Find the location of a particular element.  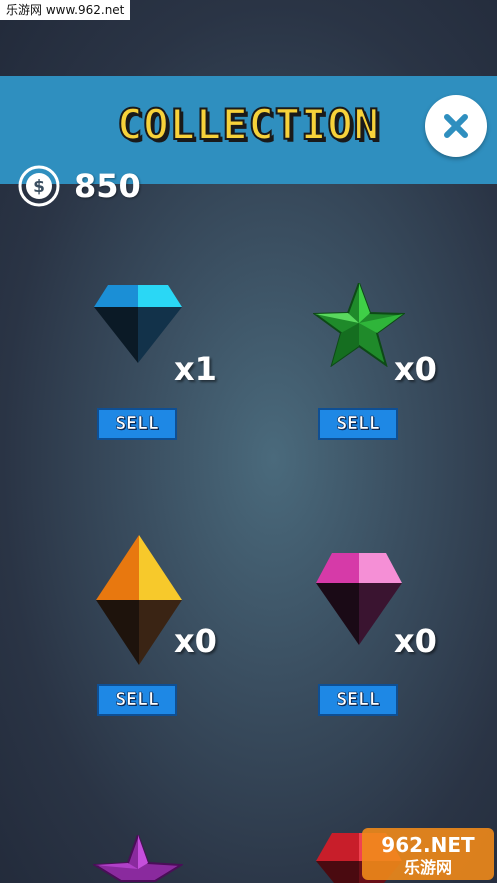

watermark-top: 乐游网 www.962.net is located at coordinates (65, 10).